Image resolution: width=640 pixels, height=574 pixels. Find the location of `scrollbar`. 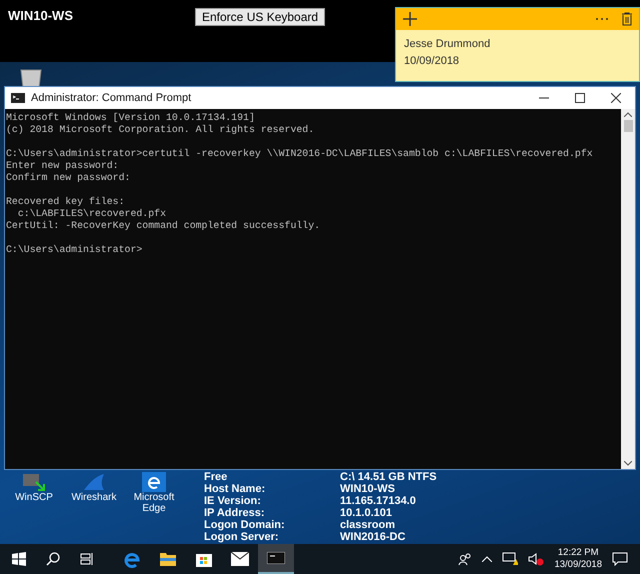

scrollbar is located at coordinates (628, 289).